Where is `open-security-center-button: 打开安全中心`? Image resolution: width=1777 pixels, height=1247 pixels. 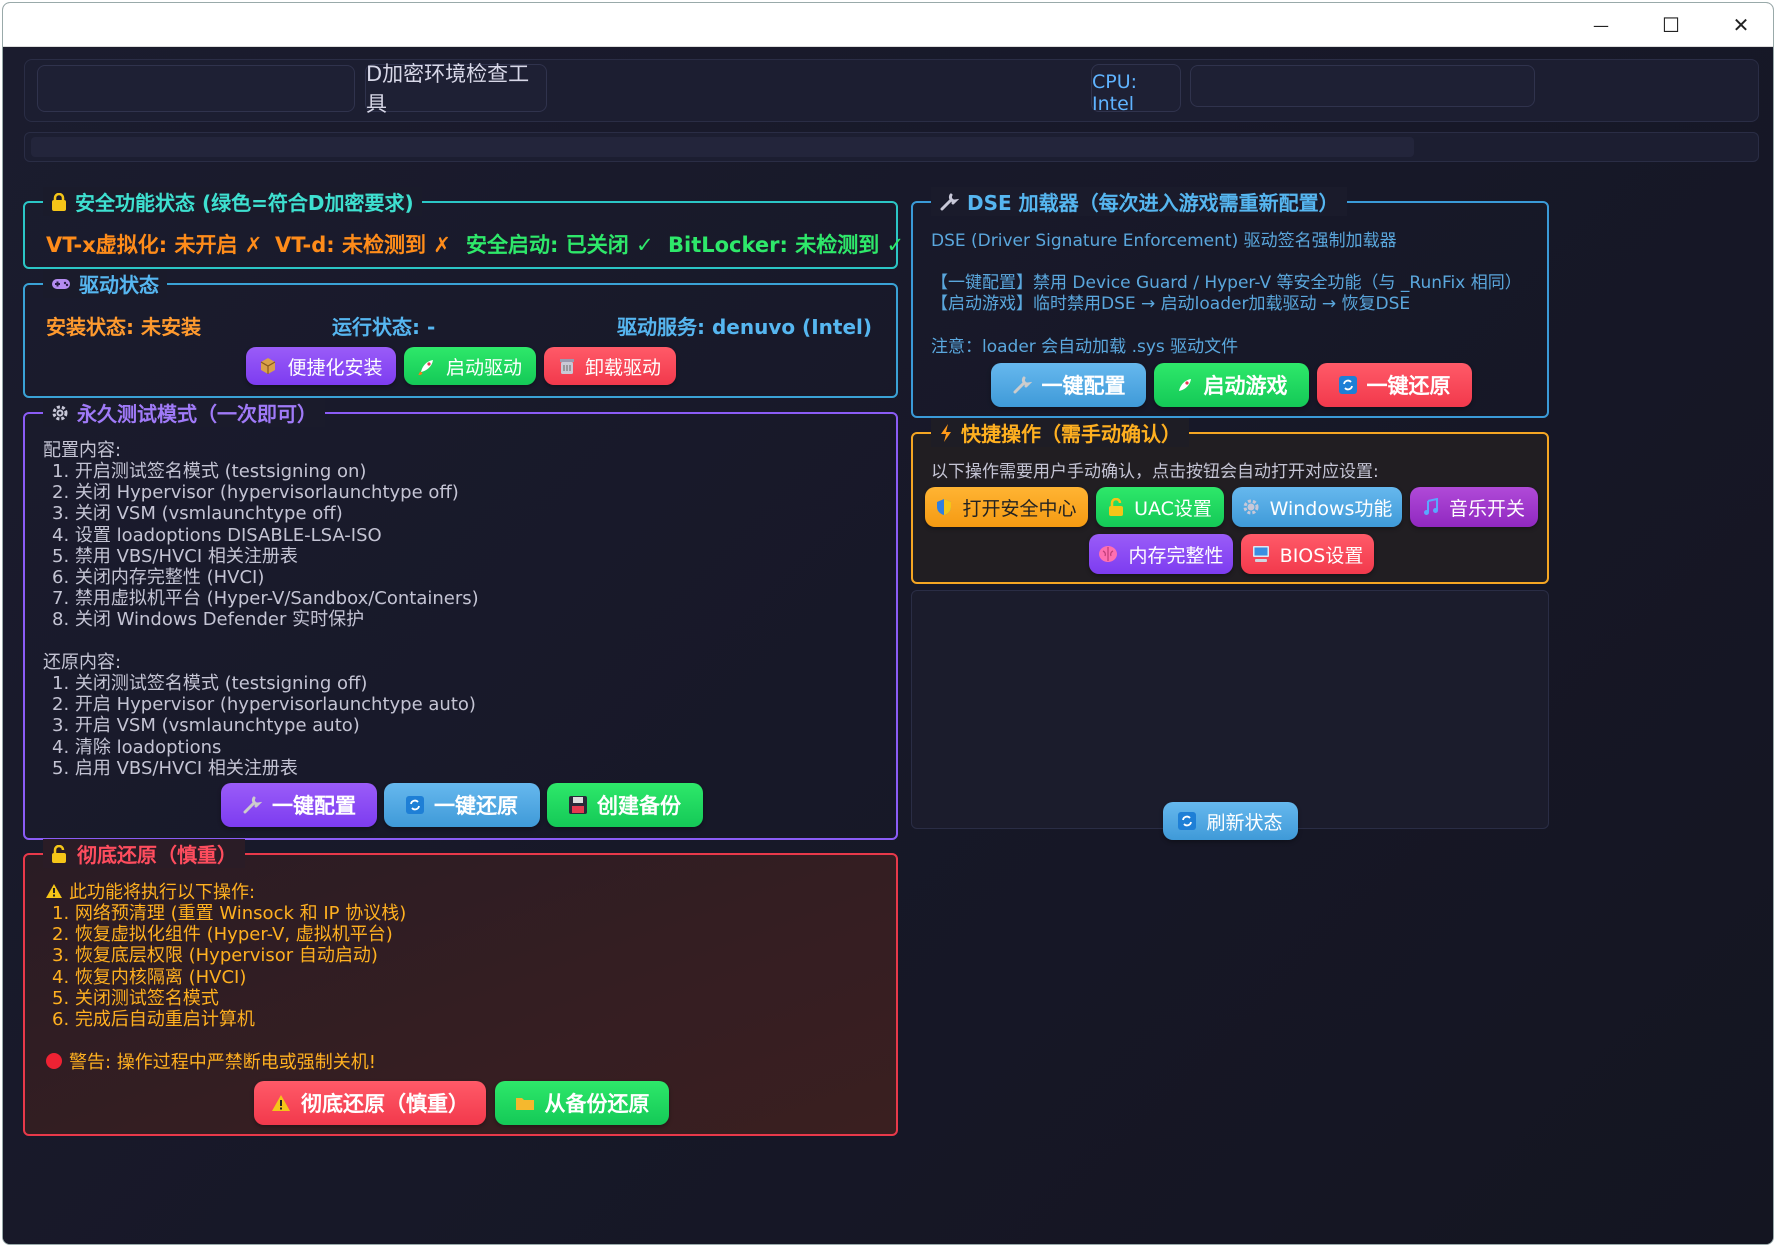 open-security-center-button: 打开安全中心 is located at coordinates (1006, 507).